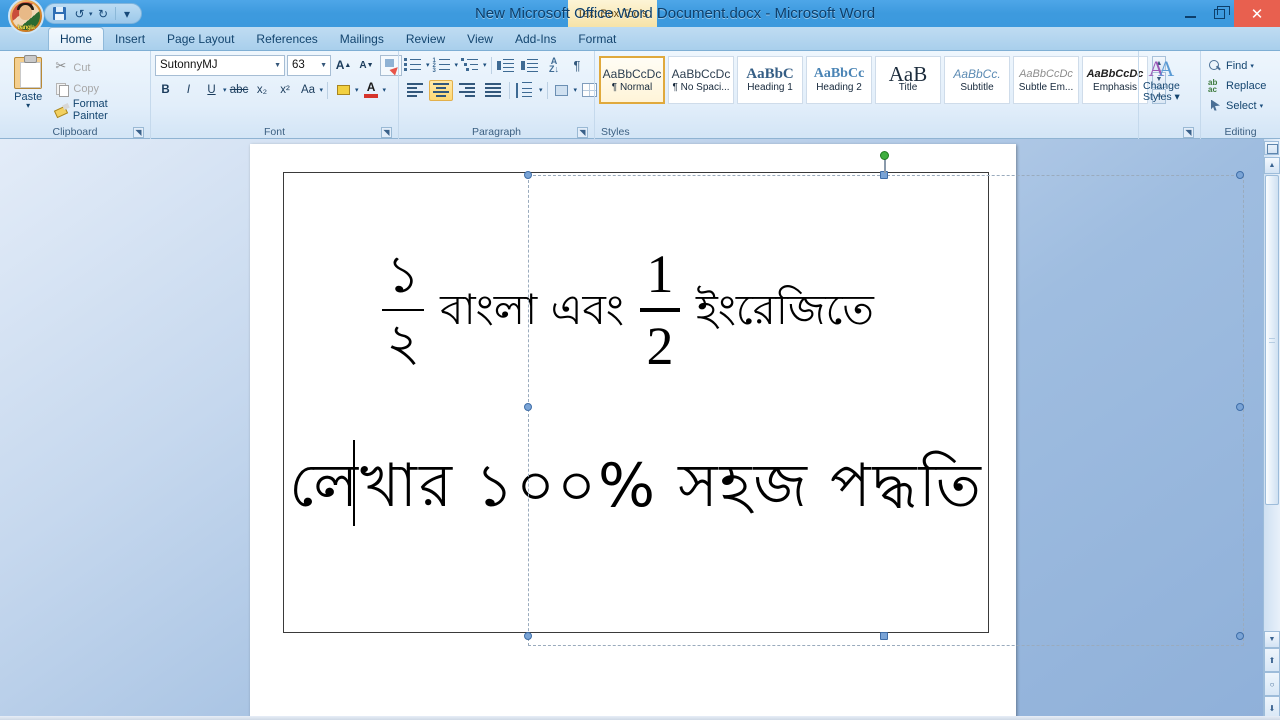  What do you see at coordinates (770, 80) in the screenshot?
I see `style-heading-1: AaBbC Heading 1` at bounding box center [770, 80].